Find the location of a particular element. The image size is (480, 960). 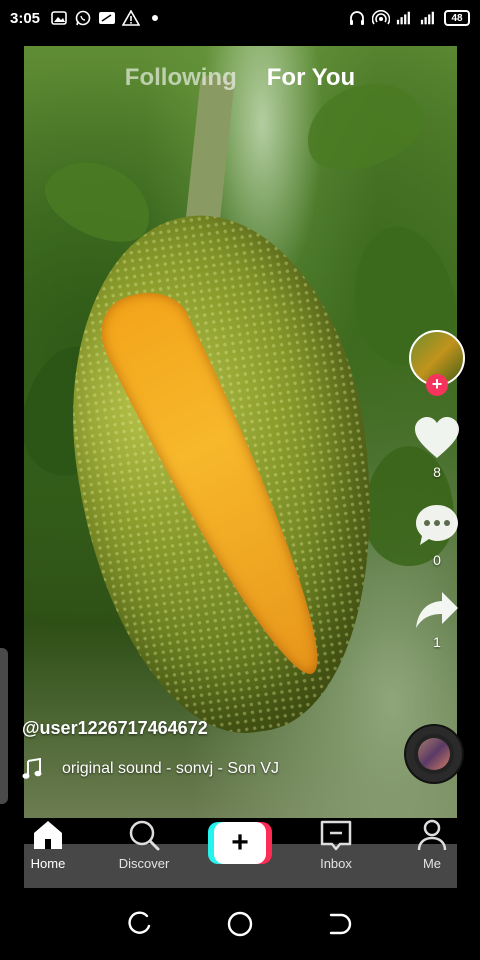

sound-disc is located at coordinates (434, 754).